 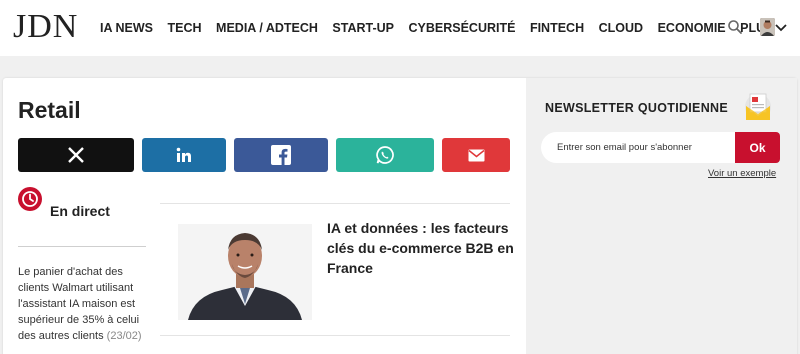 I want to click on mail-icon, so click(x=476, y=155).